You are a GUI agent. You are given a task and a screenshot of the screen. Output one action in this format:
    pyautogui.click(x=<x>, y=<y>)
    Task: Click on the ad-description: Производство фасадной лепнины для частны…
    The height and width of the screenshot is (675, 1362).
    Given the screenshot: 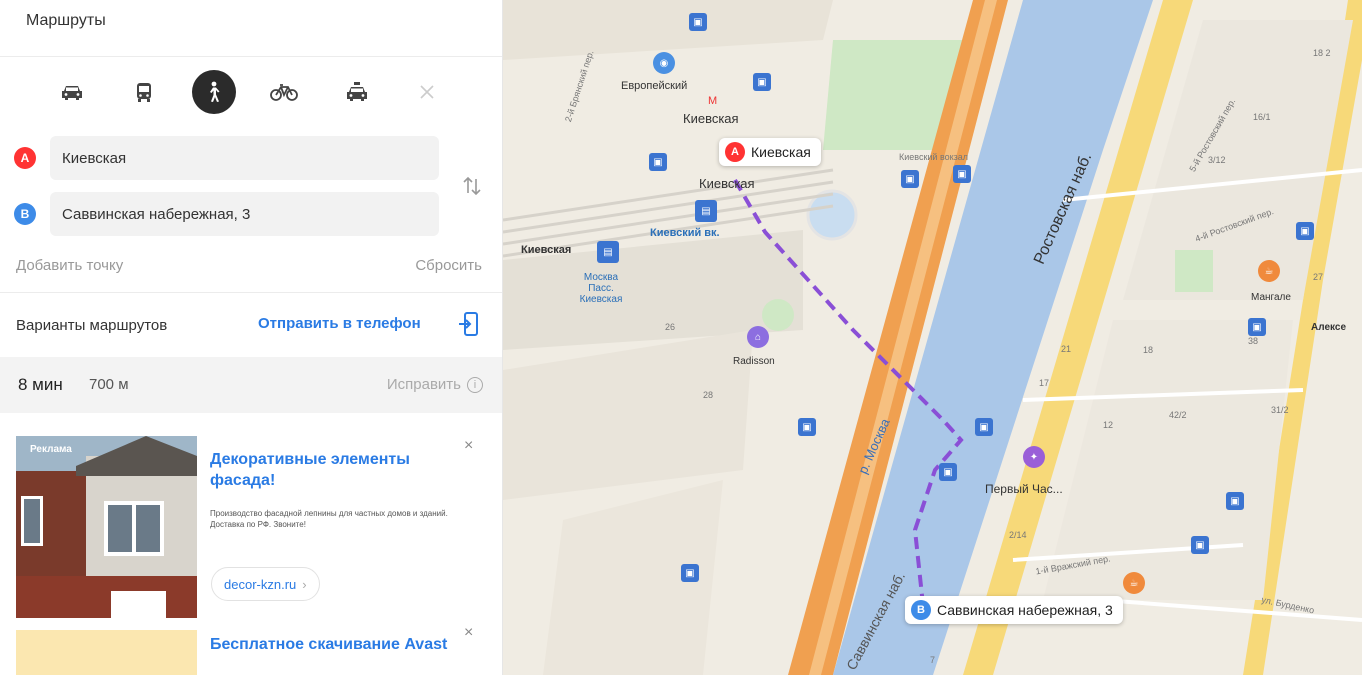 What is the action you would take?
    pyautogui.click(x=329, y=519)
    